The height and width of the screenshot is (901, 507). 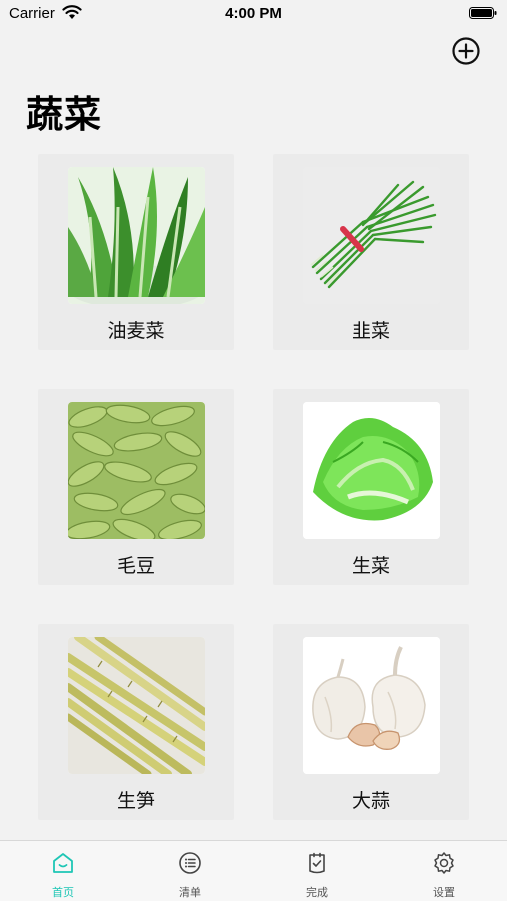 What do you see at coordinates (370, 801) in the screenshot?
I see `vegetable-label: 大蒜` at bounding box center [370, 801].